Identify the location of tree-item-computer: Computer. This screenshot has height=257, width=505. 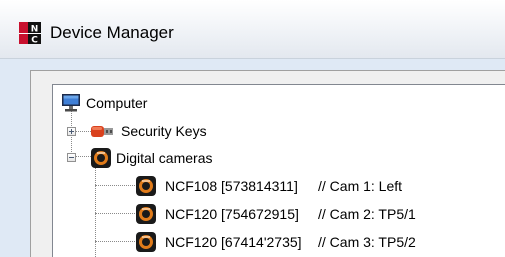
(203, 103).